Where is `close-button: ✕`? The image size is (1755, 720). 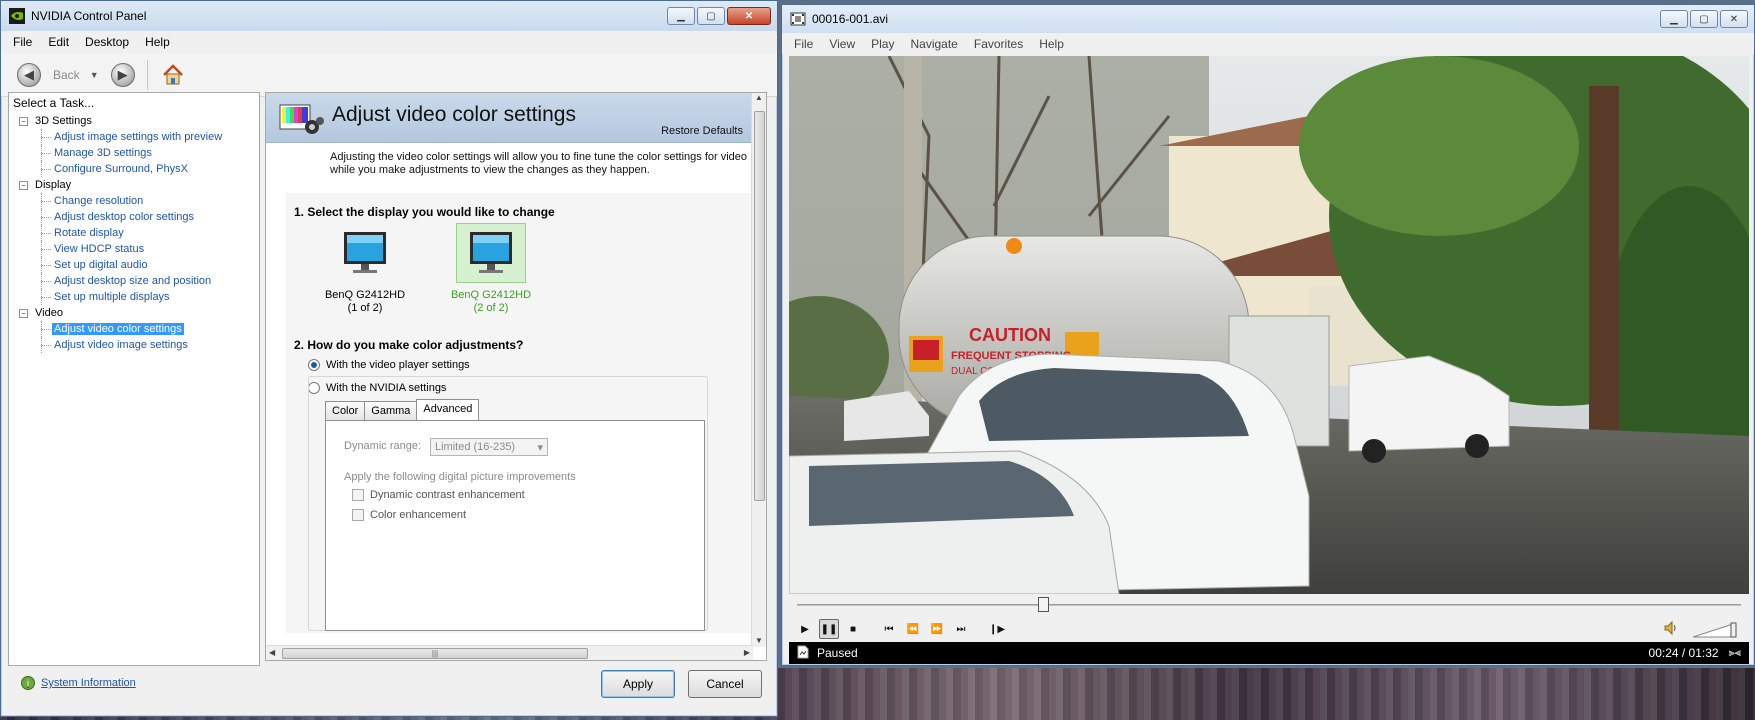
close-button: ✕ is located at coordinates (749, 16).